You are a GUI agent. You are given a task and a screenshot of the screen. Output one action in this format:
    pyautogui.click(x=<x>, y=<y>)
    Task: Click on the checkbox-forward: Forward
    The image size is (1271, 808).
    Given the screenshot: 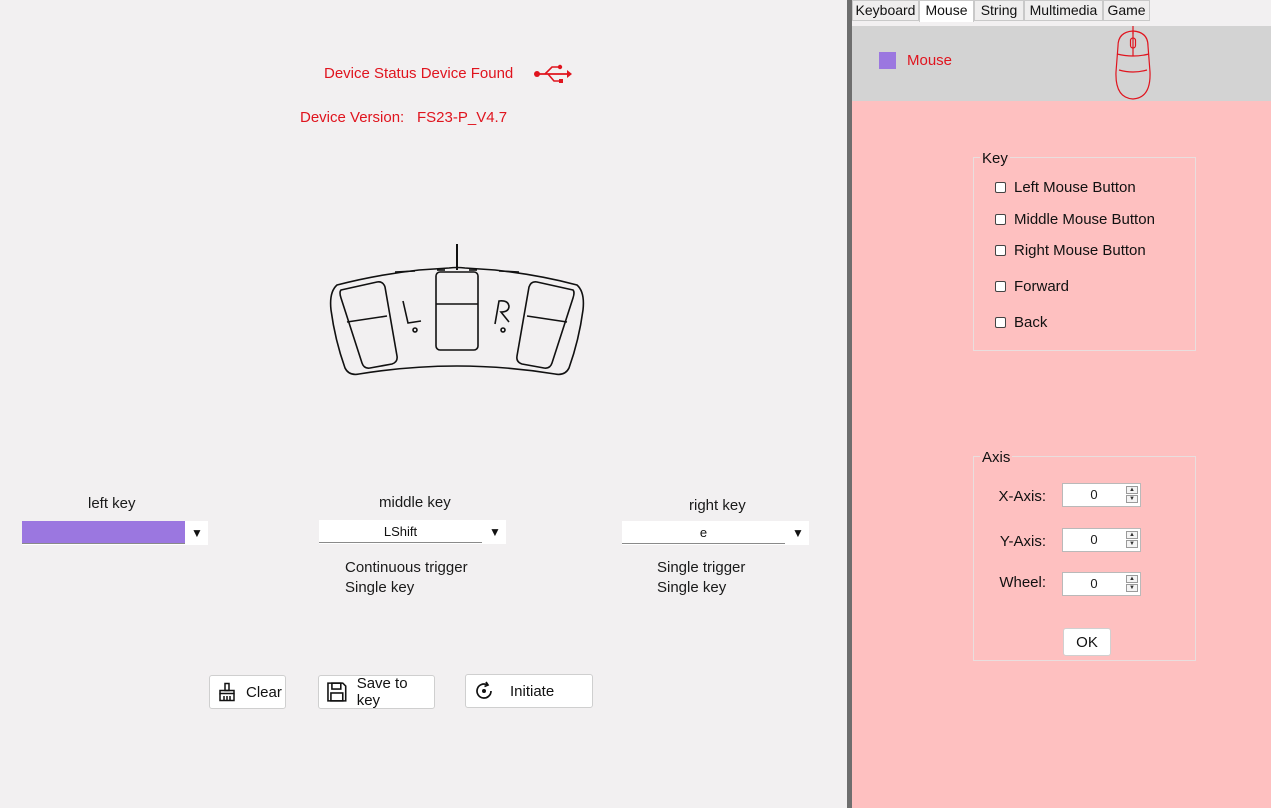 What is the action you would take?
    pyautogui.click(x=1032, y=286)
    